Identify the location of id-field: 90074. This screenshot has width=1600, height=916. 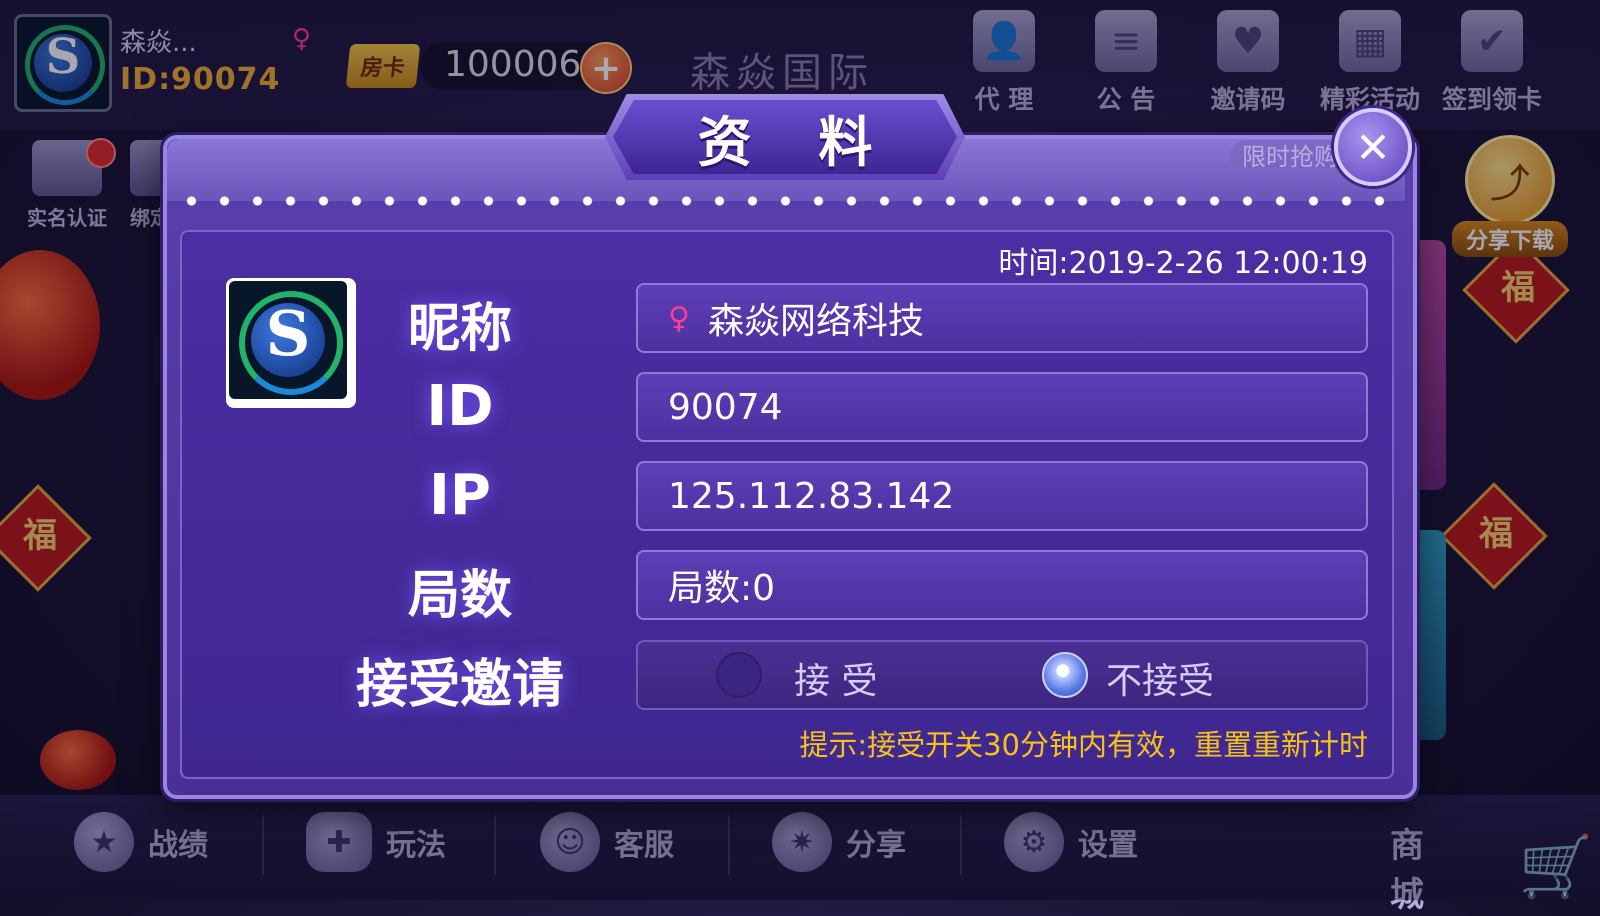
(1002, 407).